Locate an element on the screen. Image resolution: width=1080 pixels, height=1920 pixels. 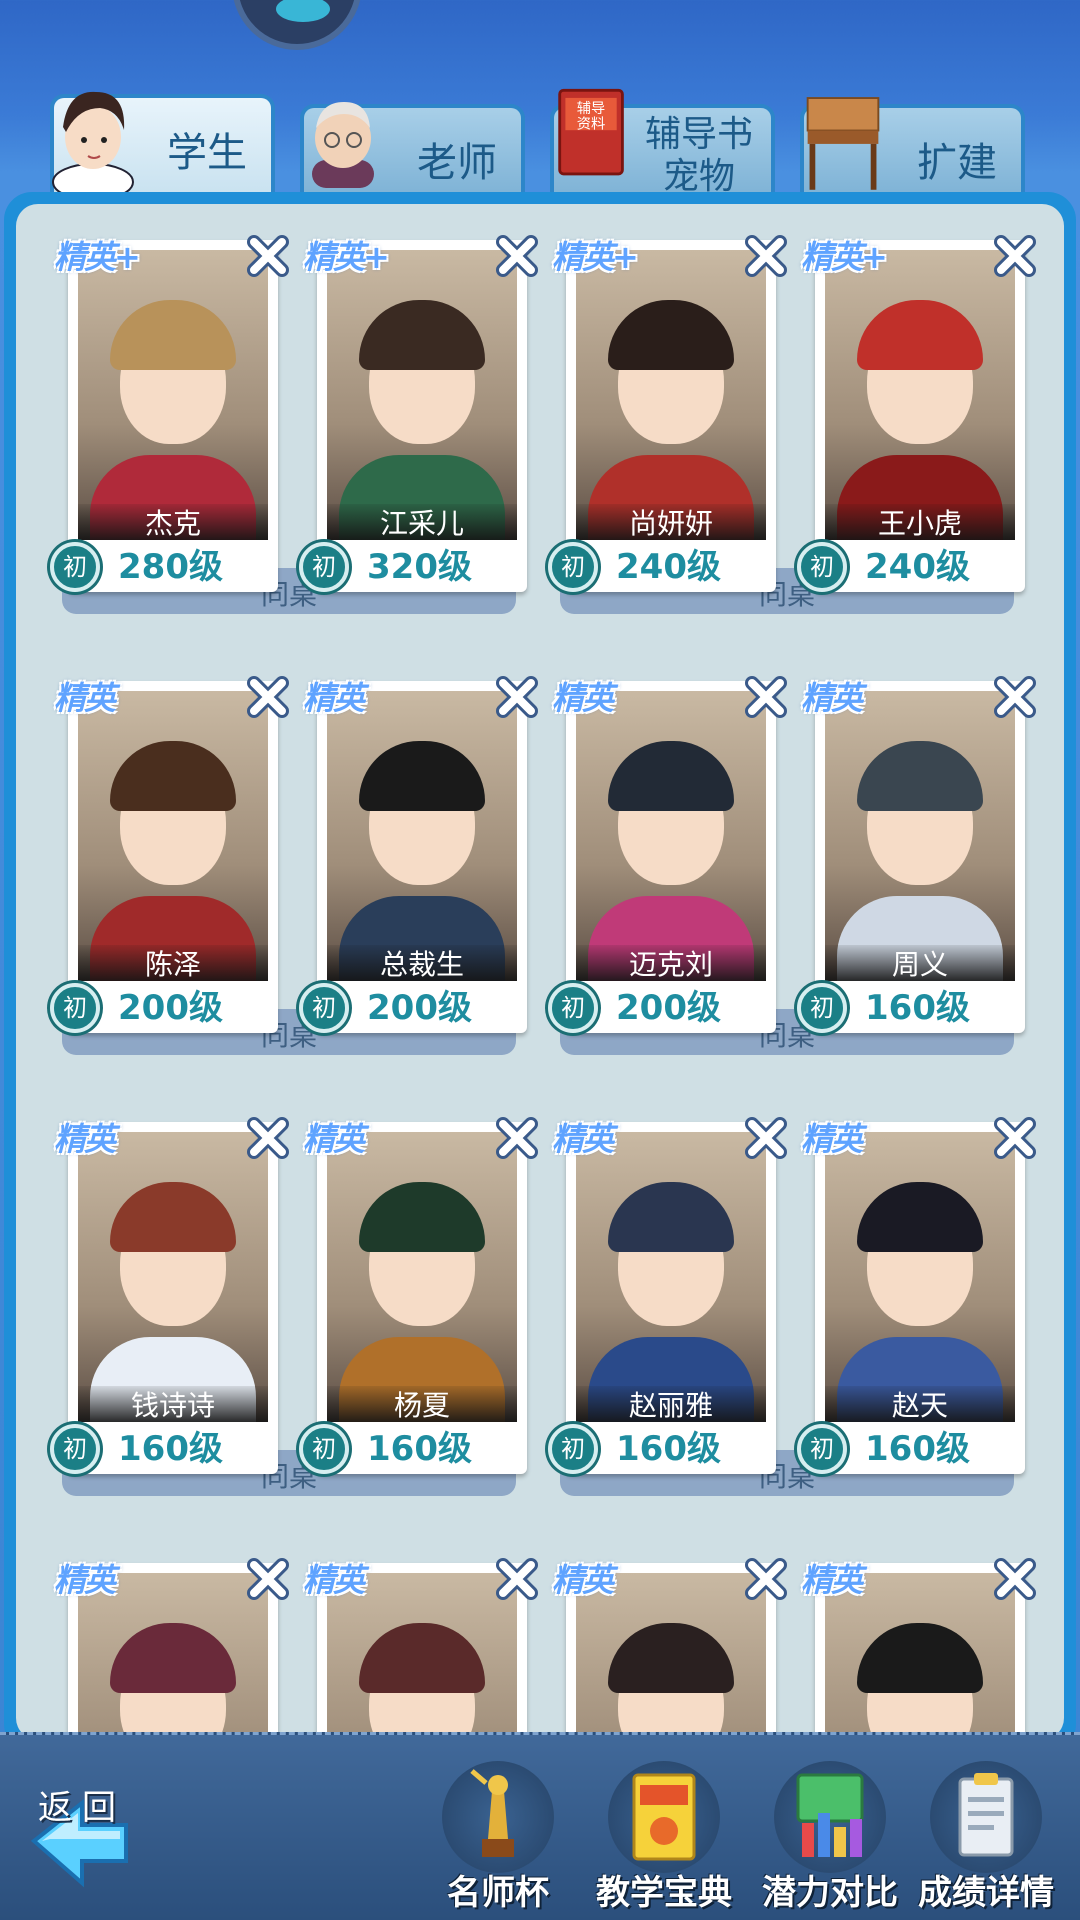
student-name: 赵天 is located at coordinates (920, 1404).